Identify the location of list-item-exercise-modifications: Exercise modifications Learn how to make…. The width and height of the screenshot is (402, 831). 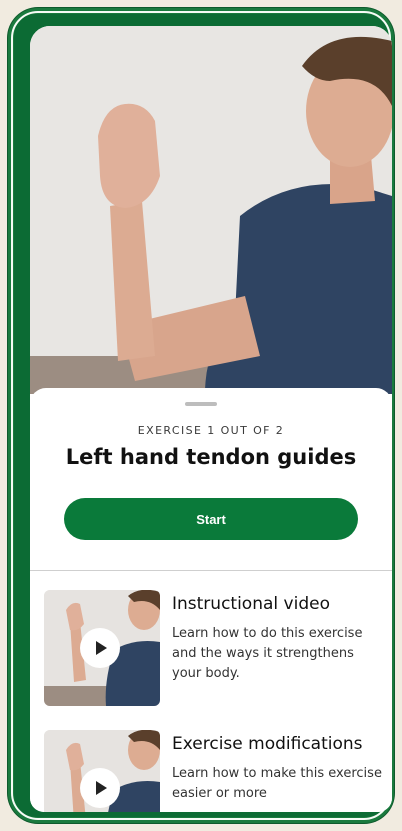
(214, 771).